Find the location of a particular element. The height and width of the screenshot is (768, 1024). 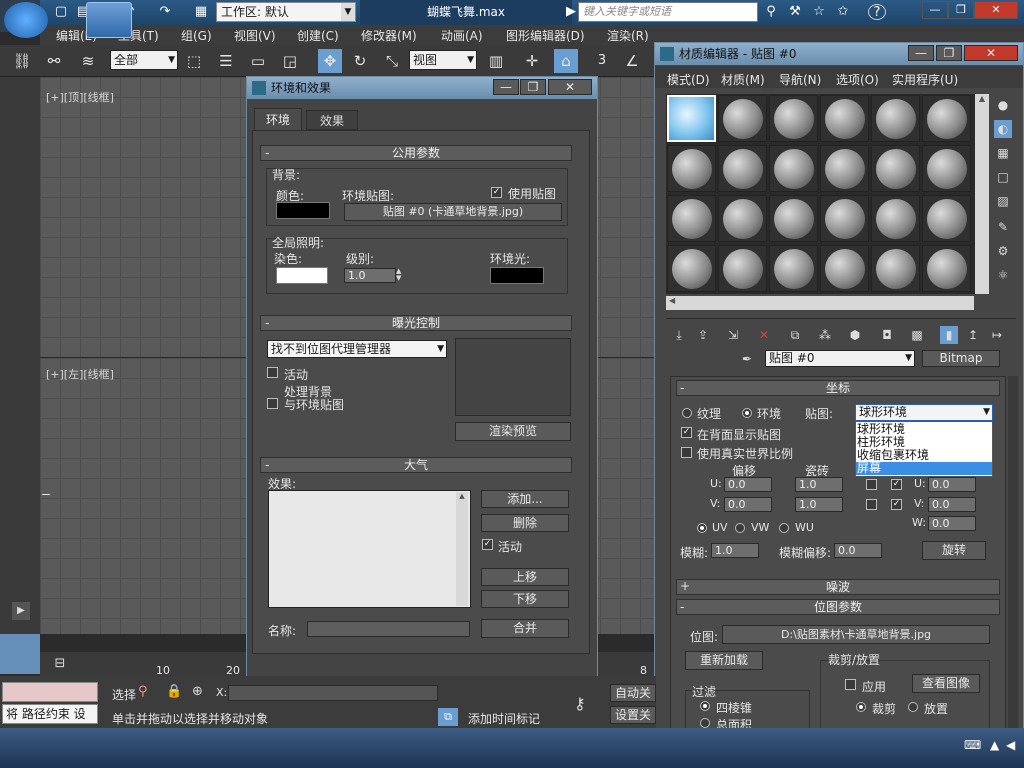

real-world-checkbox is located at coordinates (686, 452).